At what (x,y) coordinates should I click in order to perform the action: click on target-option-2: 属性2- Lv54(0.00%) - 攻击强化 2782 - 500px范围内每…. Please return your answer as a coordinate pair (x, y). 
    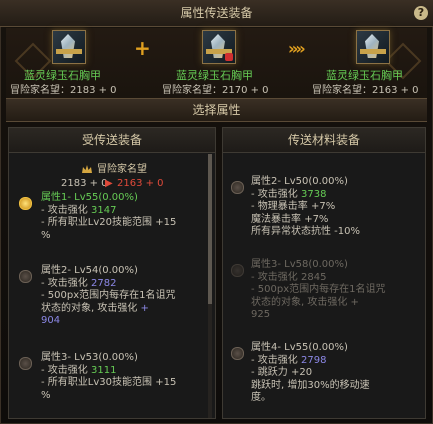
    Looking at the image, I should click on (108, 296).